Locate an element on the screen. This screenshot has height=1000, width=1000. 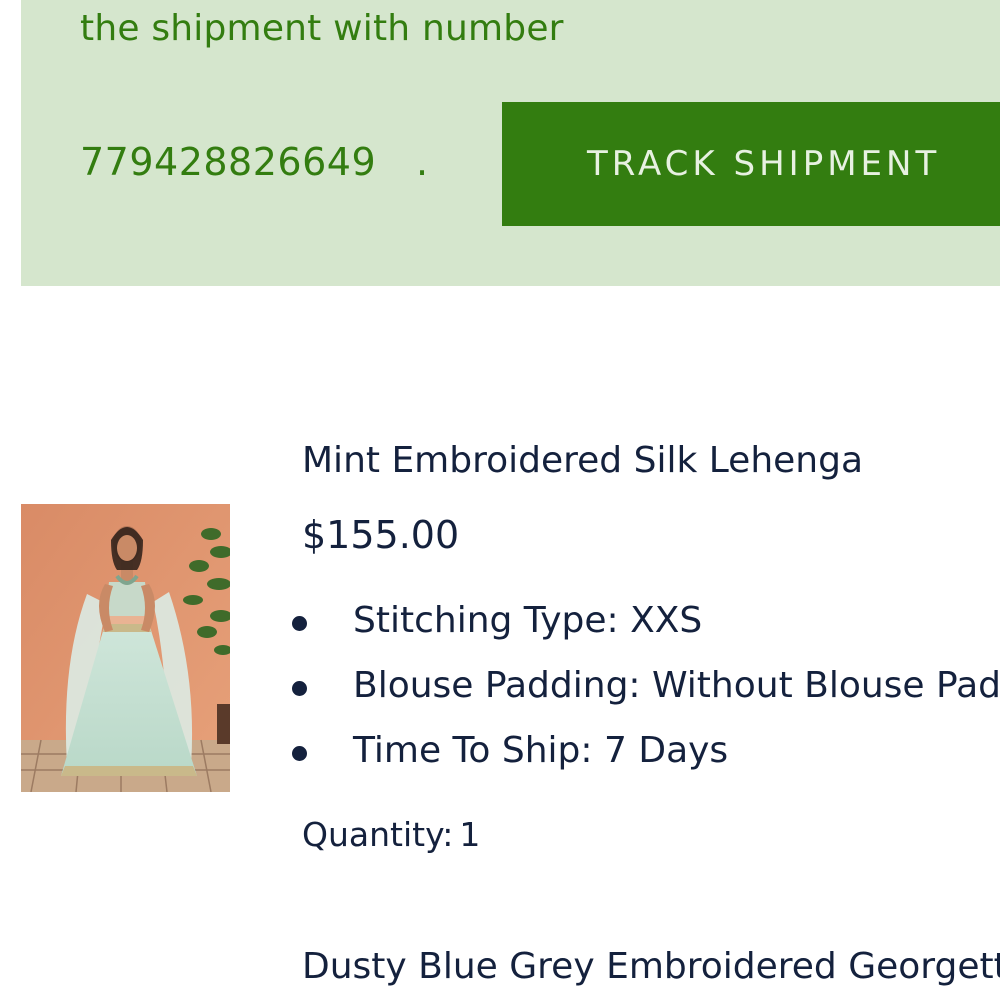
product-image is located at coordinates (125, 648).